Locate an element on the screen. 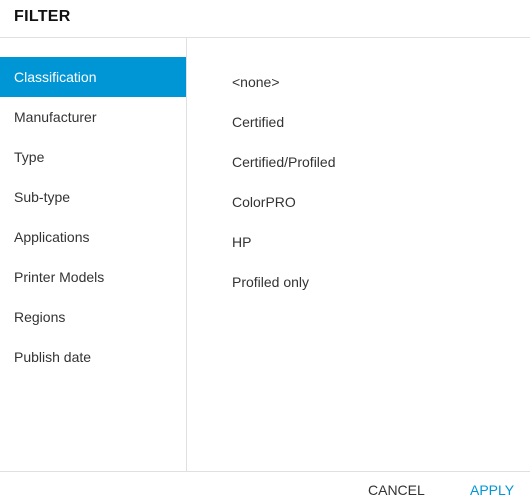 Image resolution: width=530 pixels, height=504 pixels. option-profiled-only: Profiled only is located at coordinates (270, 282).